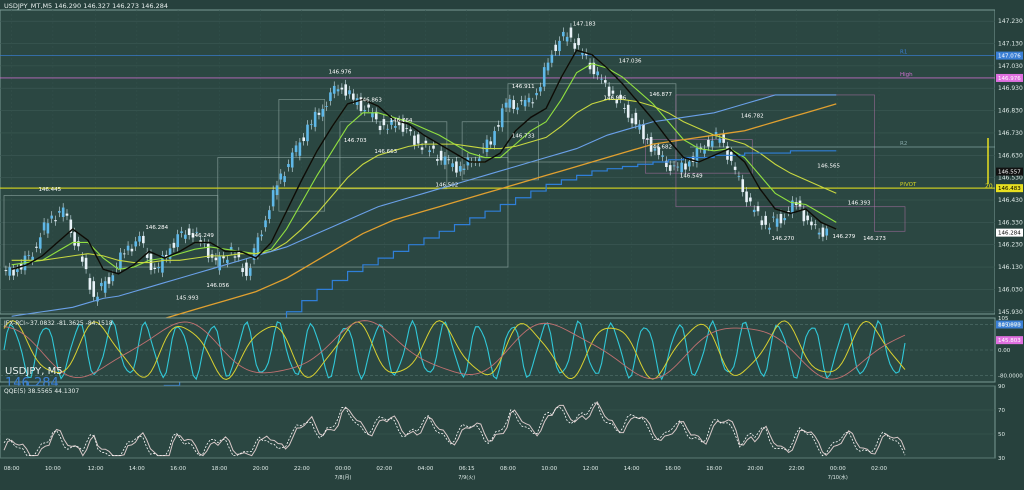 The width and height of the screenshot is (1024, 490). Describe the element at coordinates (340, 73) in the screenshot. I see `swing-price-label: 146.976` at that location.